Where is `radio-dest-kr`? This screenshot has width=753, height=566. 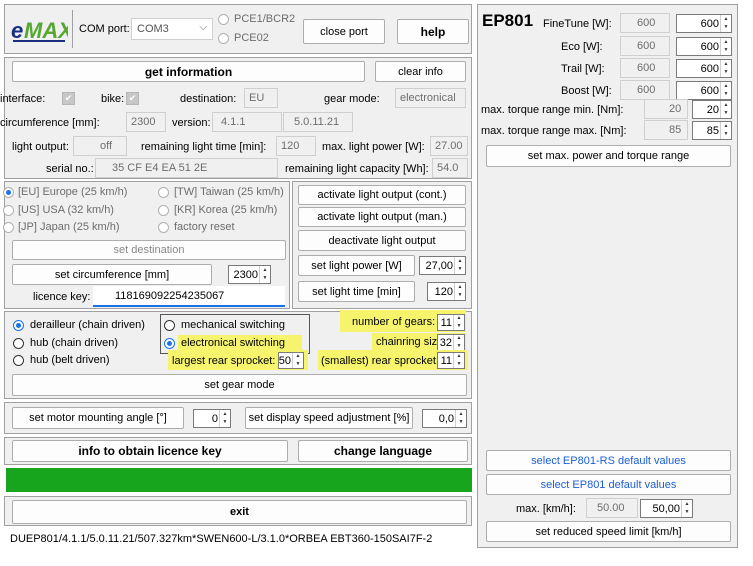 radio-dest-kr is located at coordinates (163, 210).